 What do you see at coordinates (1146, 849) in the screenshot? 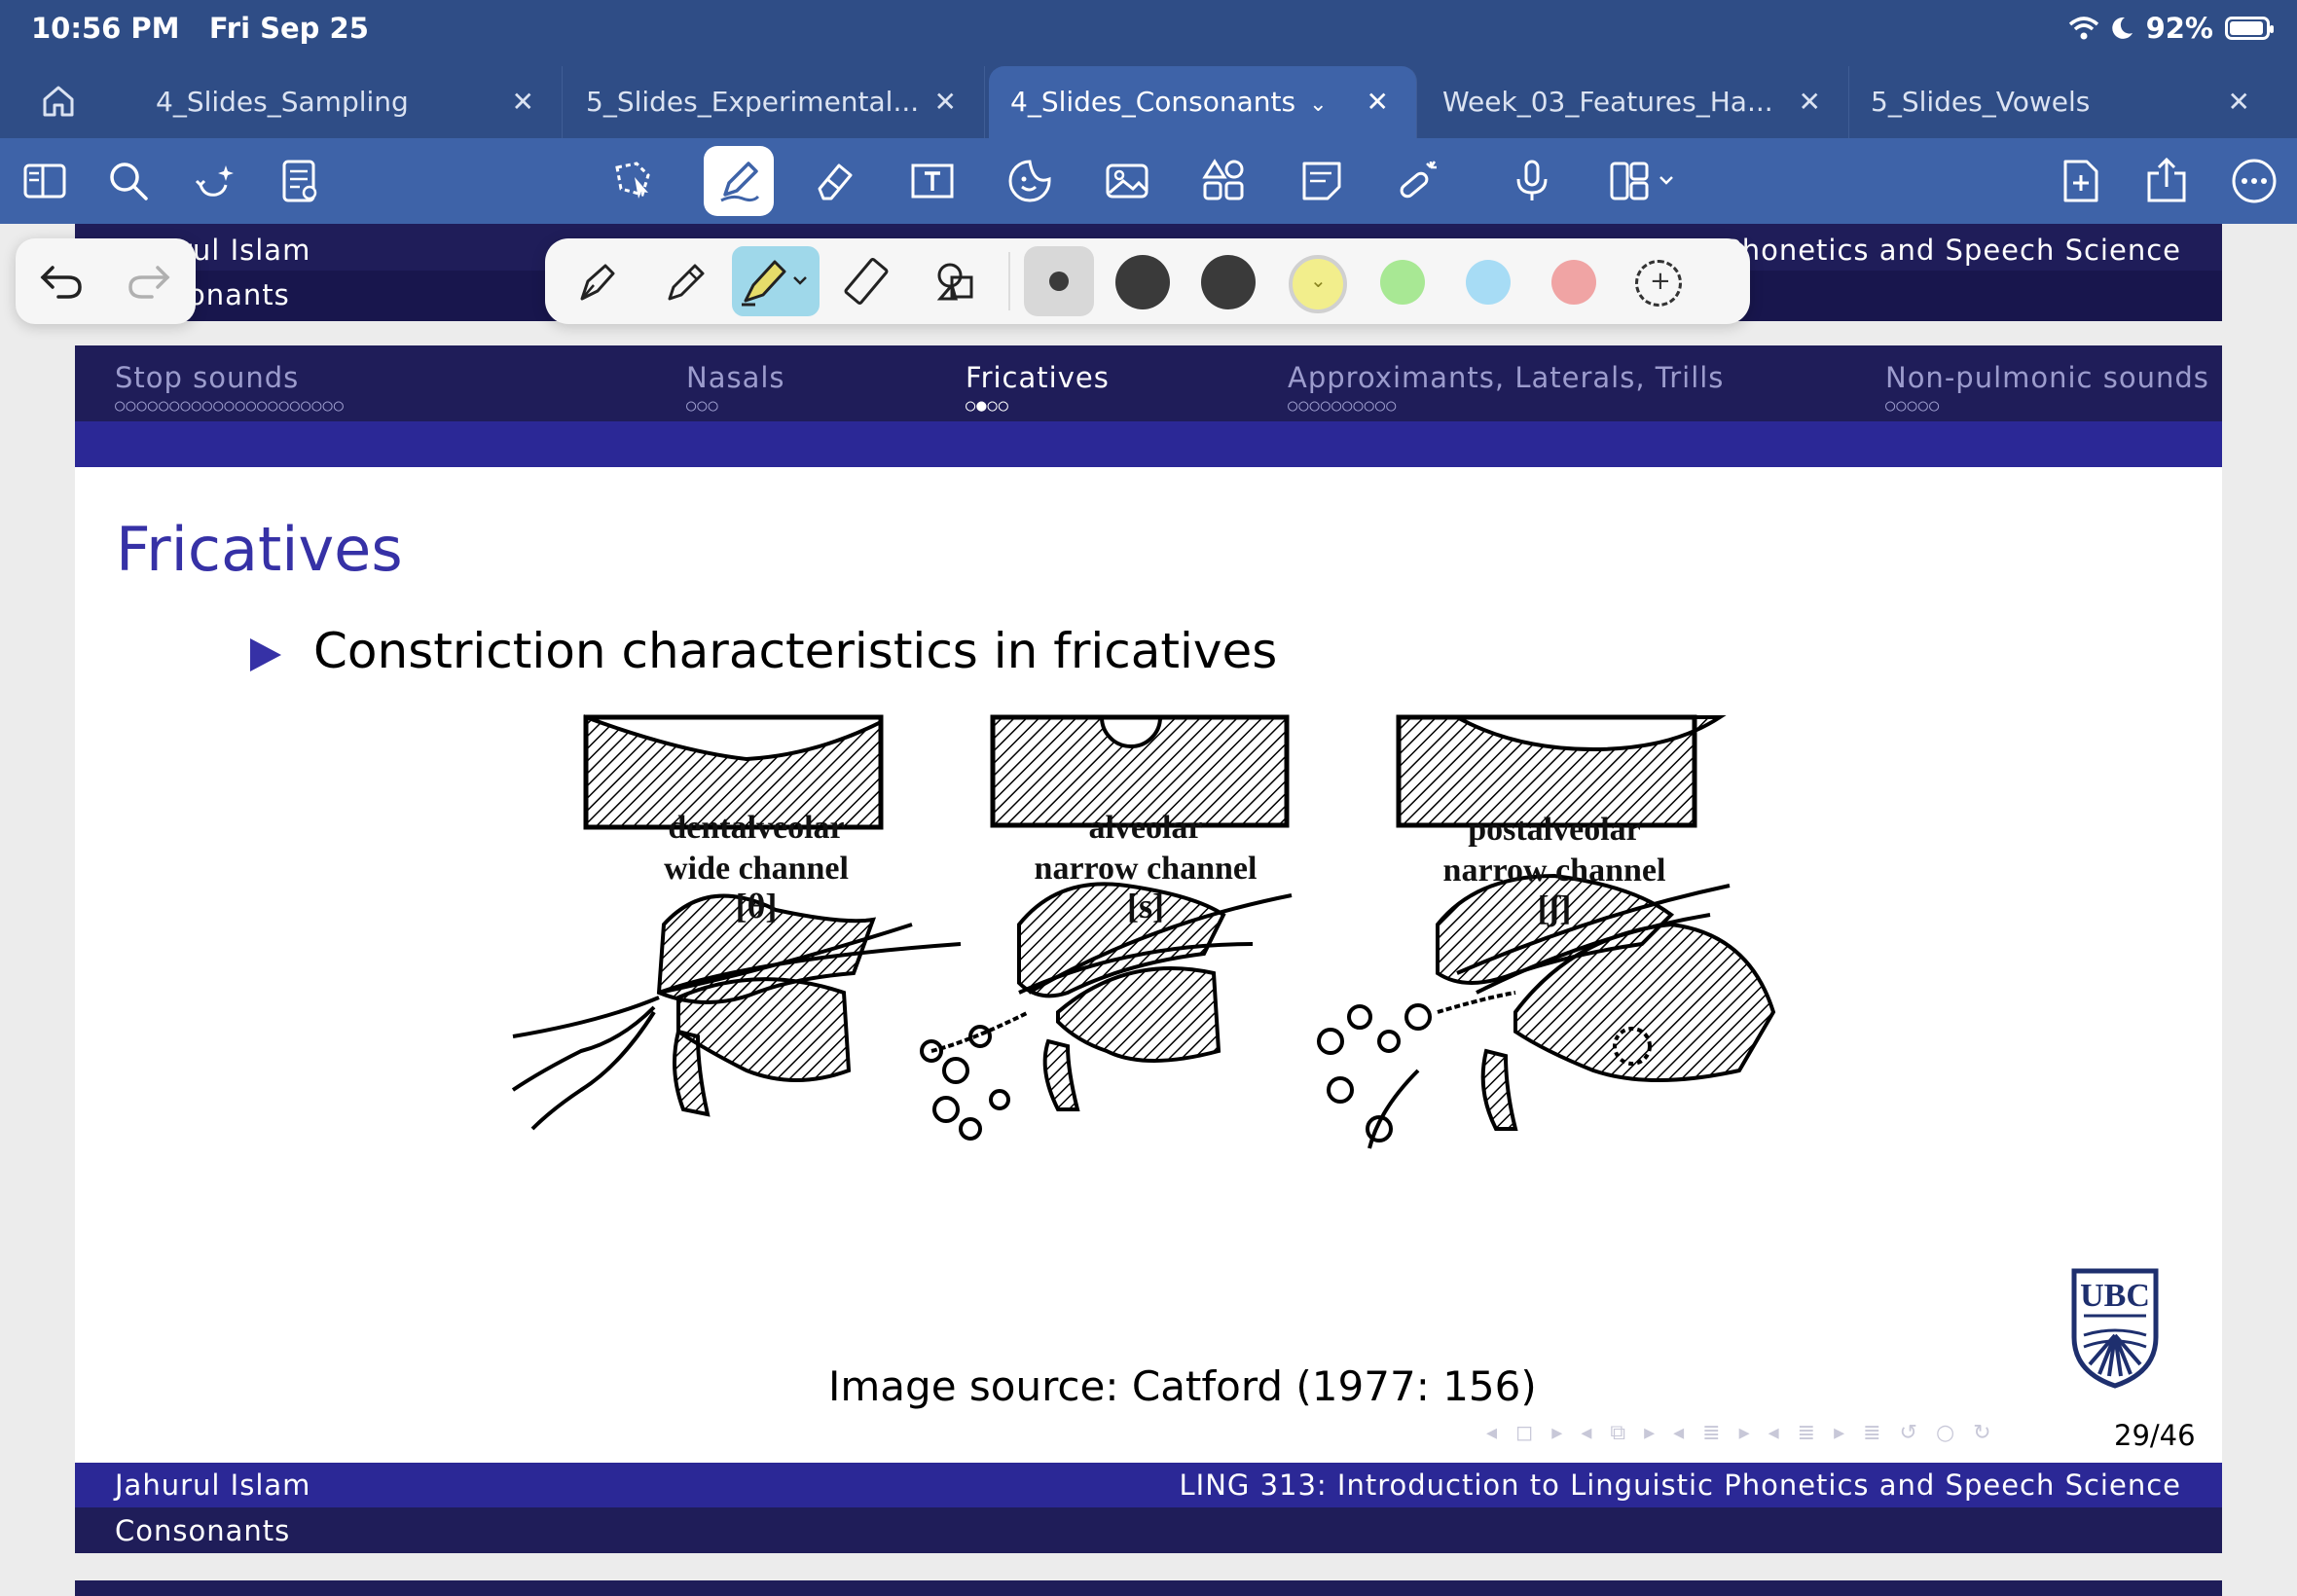
I see `caption-alveolar: alveolar narrow channel` at bounding box center [1146, 849].